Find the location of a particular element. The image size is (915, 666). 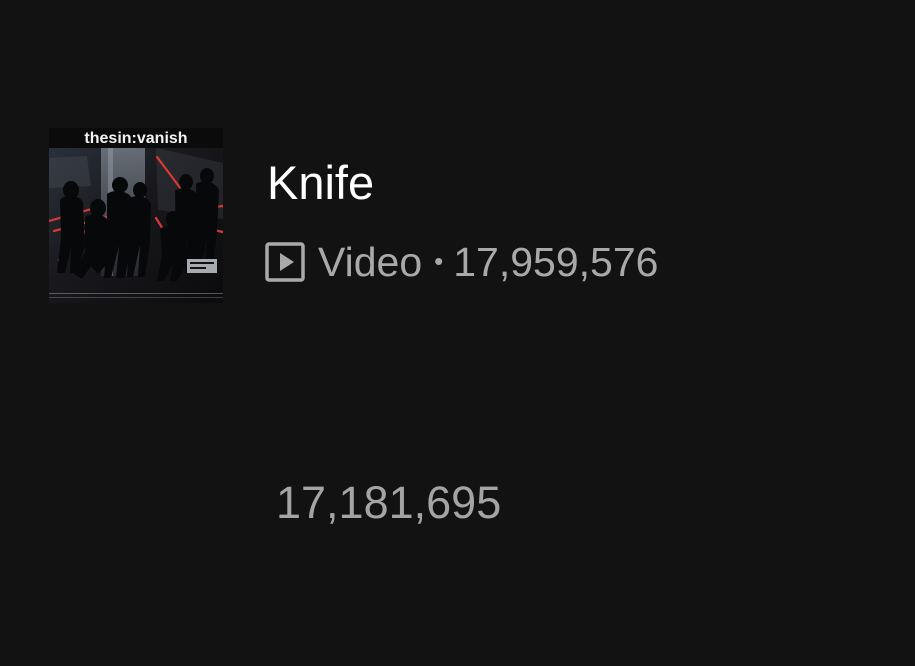

album-artwork-image: thesin:vanish is located at coordinates (136, 215).